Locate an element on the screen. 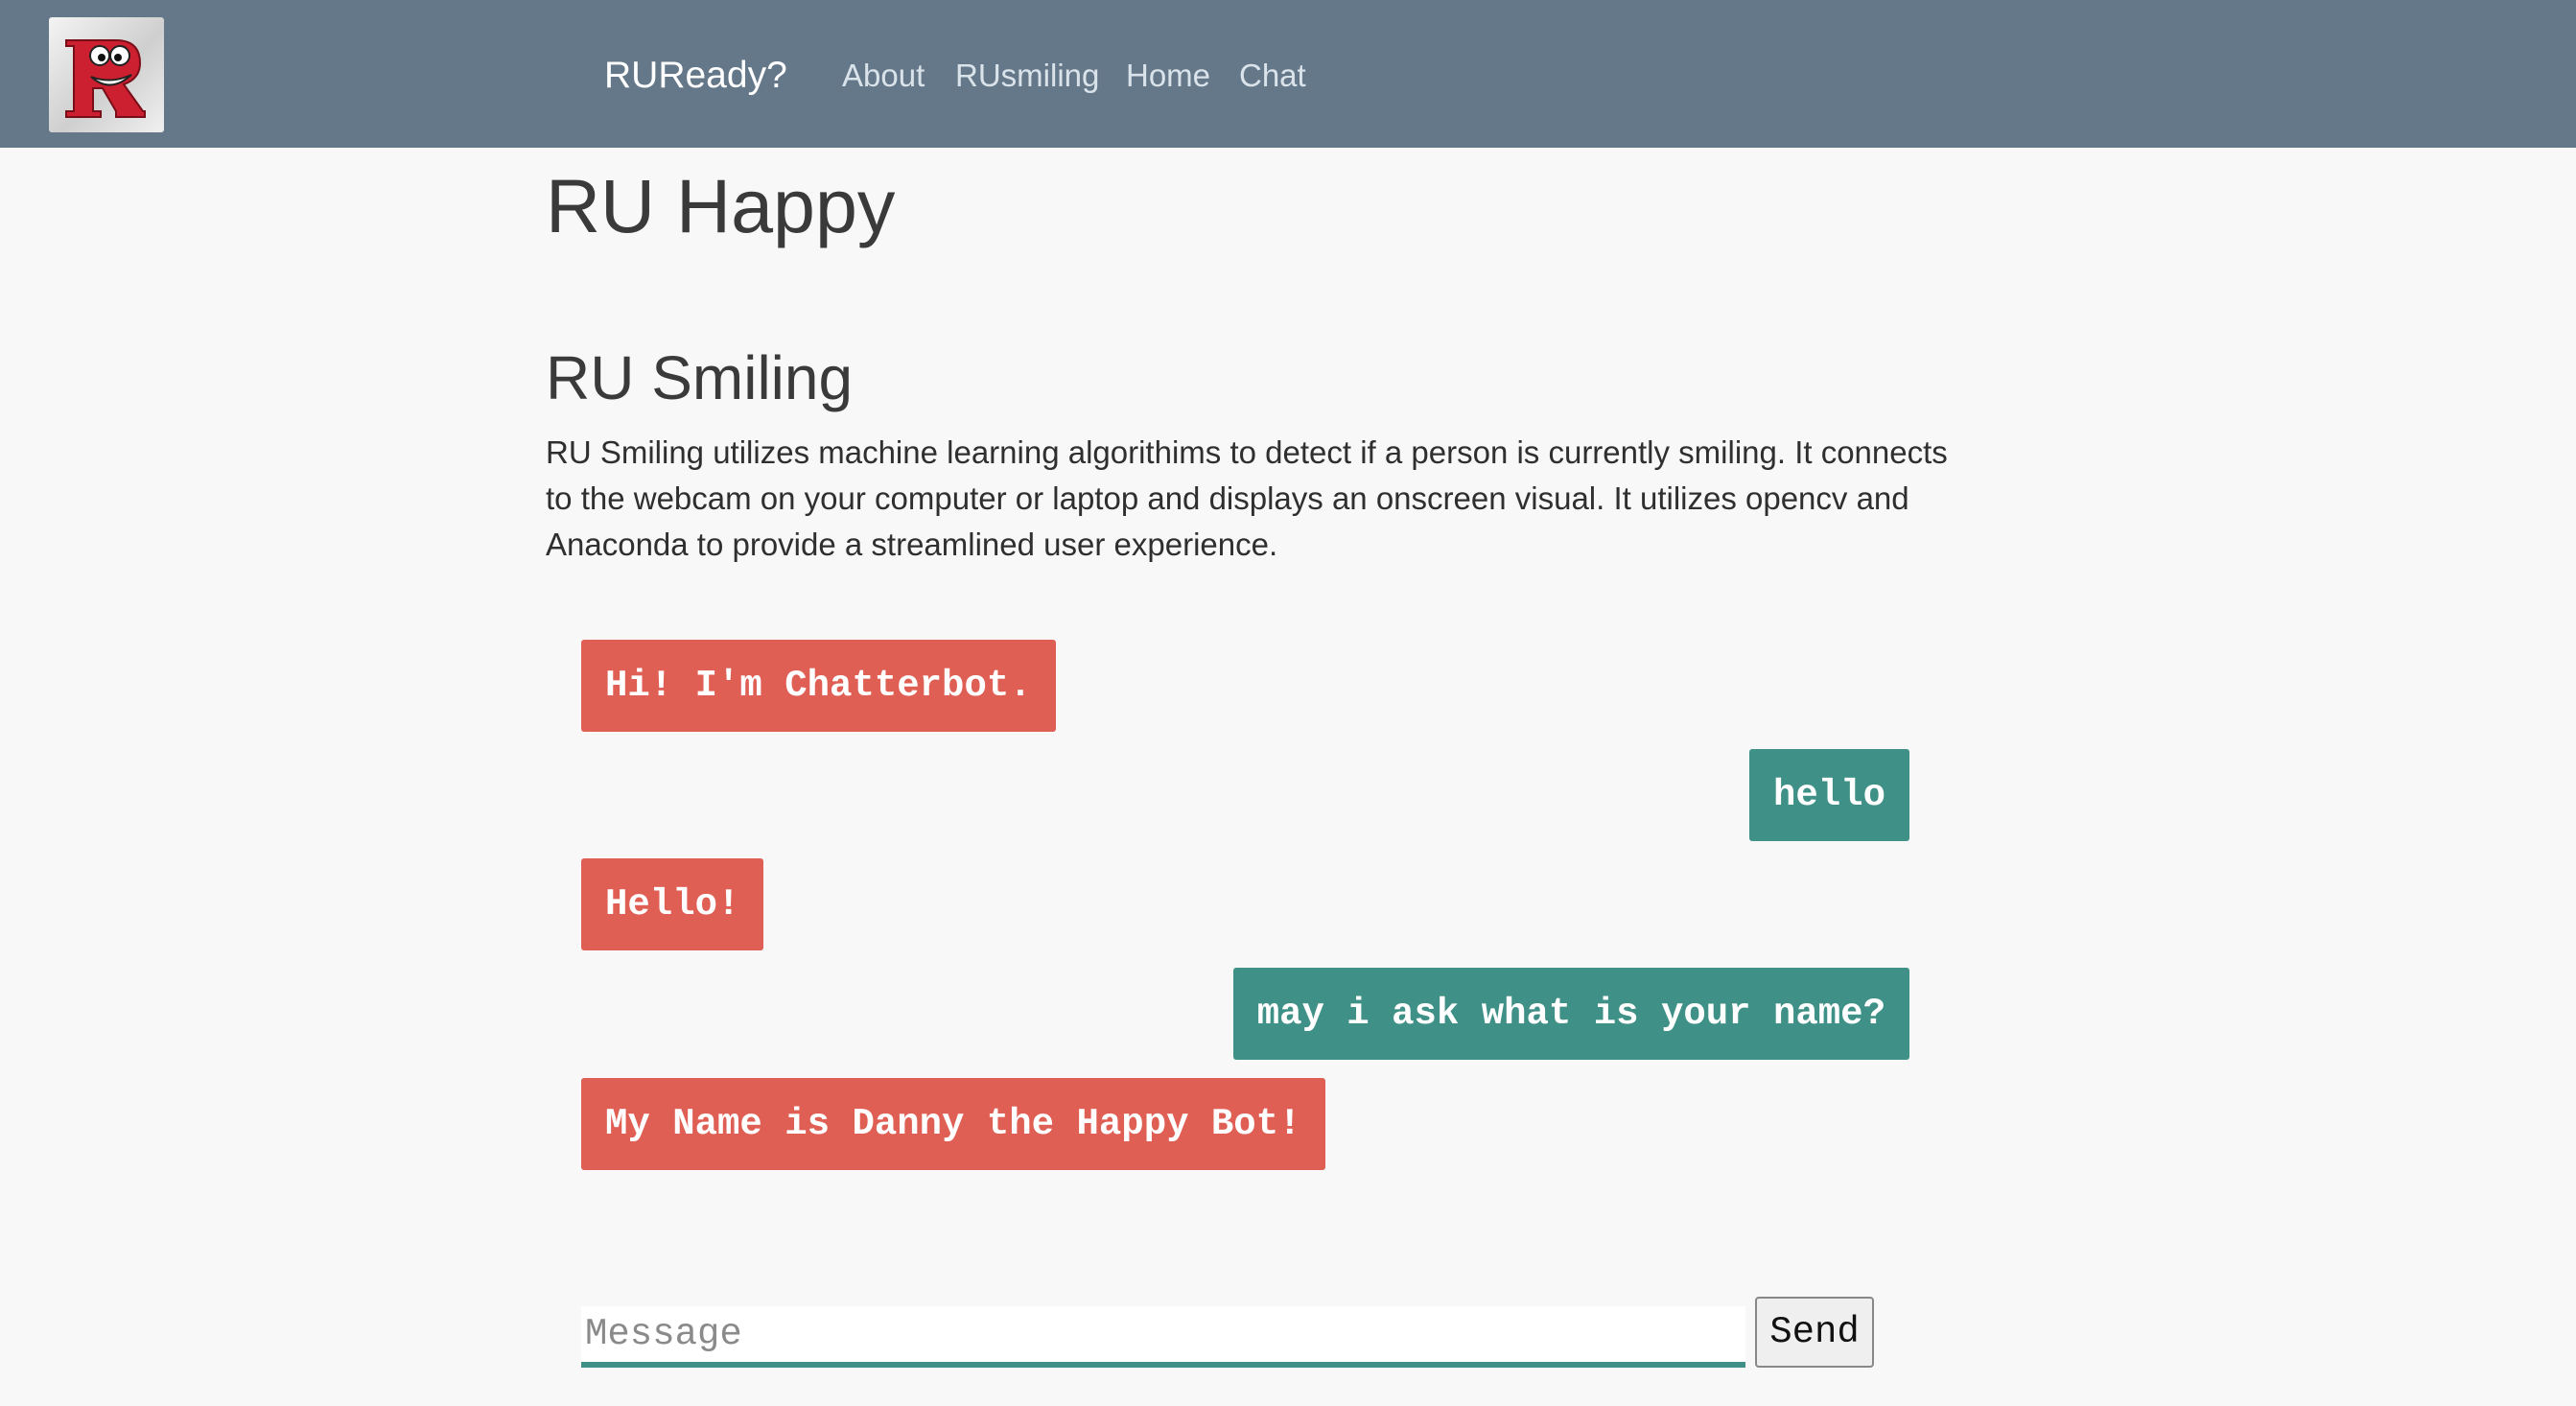 Image resolution: width=2576 pixels, height=1406 pixels. nav-link-chat: Chat is located at coordinates (1272, 76).